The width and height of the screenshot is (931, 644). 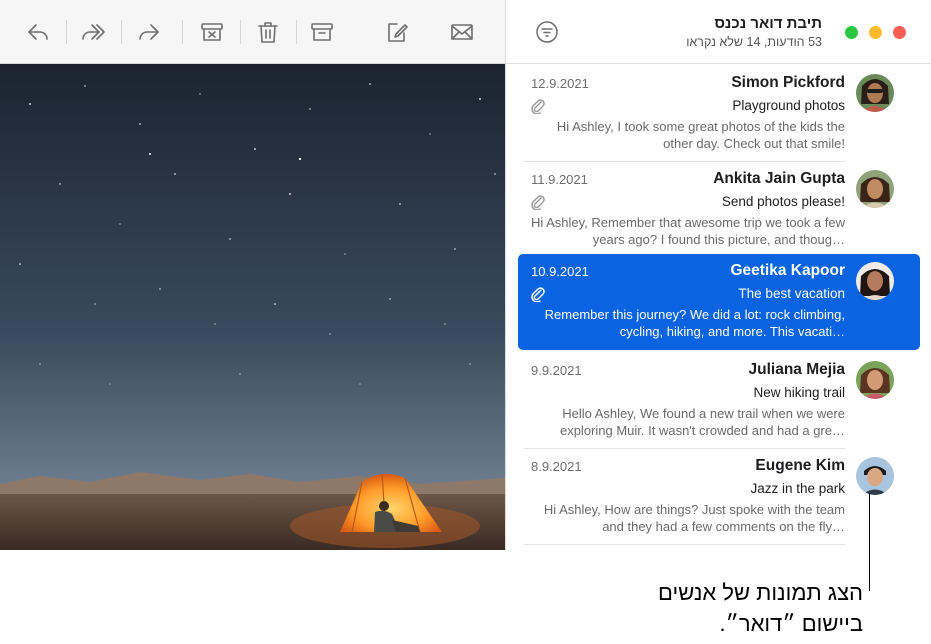 I want to click on get-mail-icon, so click(x=462, y=32).